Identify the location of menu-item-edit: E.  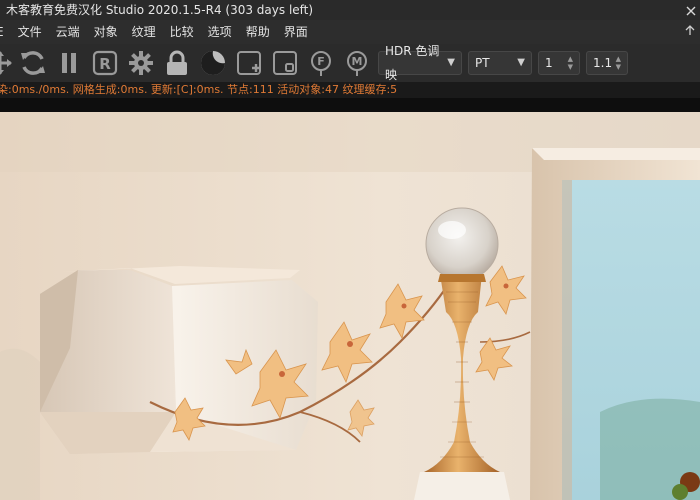
(5, 32).